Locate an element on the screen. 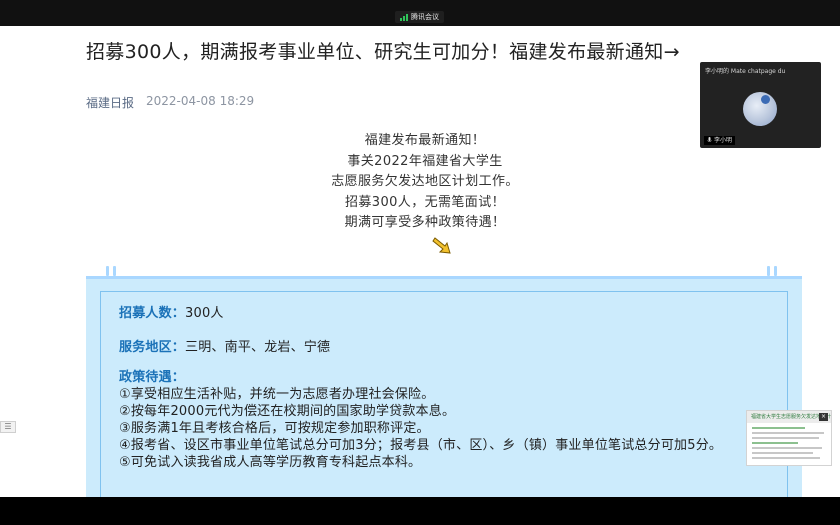 The height and width of the screenshot is (525, 840). avatar-badge is located at coordinates (765, 99).